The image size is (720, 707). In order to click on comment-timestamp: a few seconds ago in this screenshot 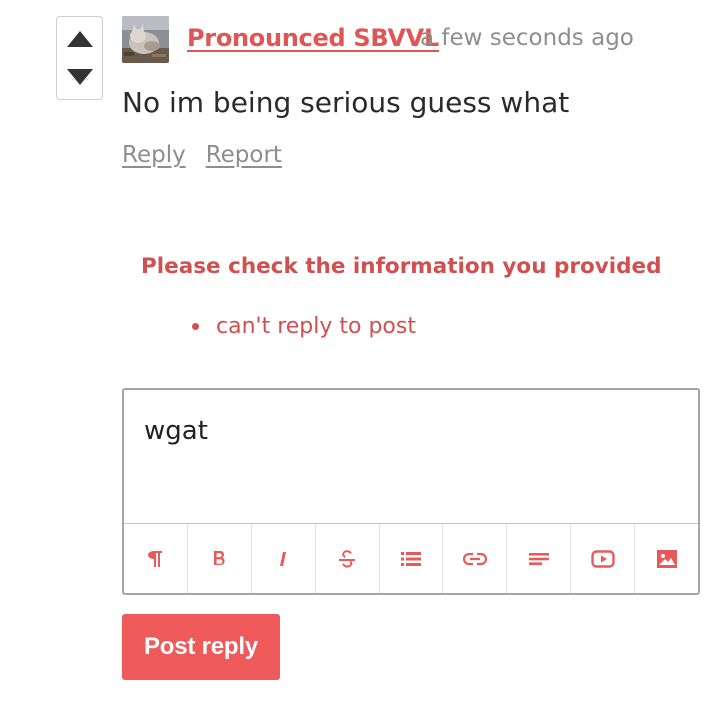, I will do `click(527, 38)`.